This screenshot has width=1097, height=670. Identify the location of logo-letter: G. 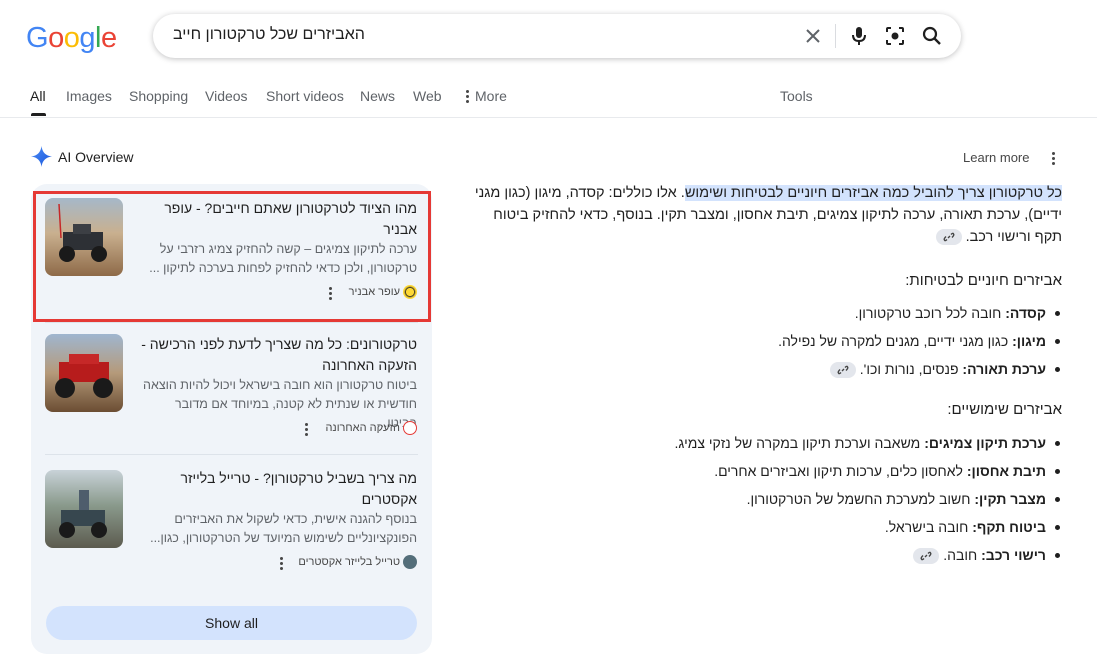
(37, 38).